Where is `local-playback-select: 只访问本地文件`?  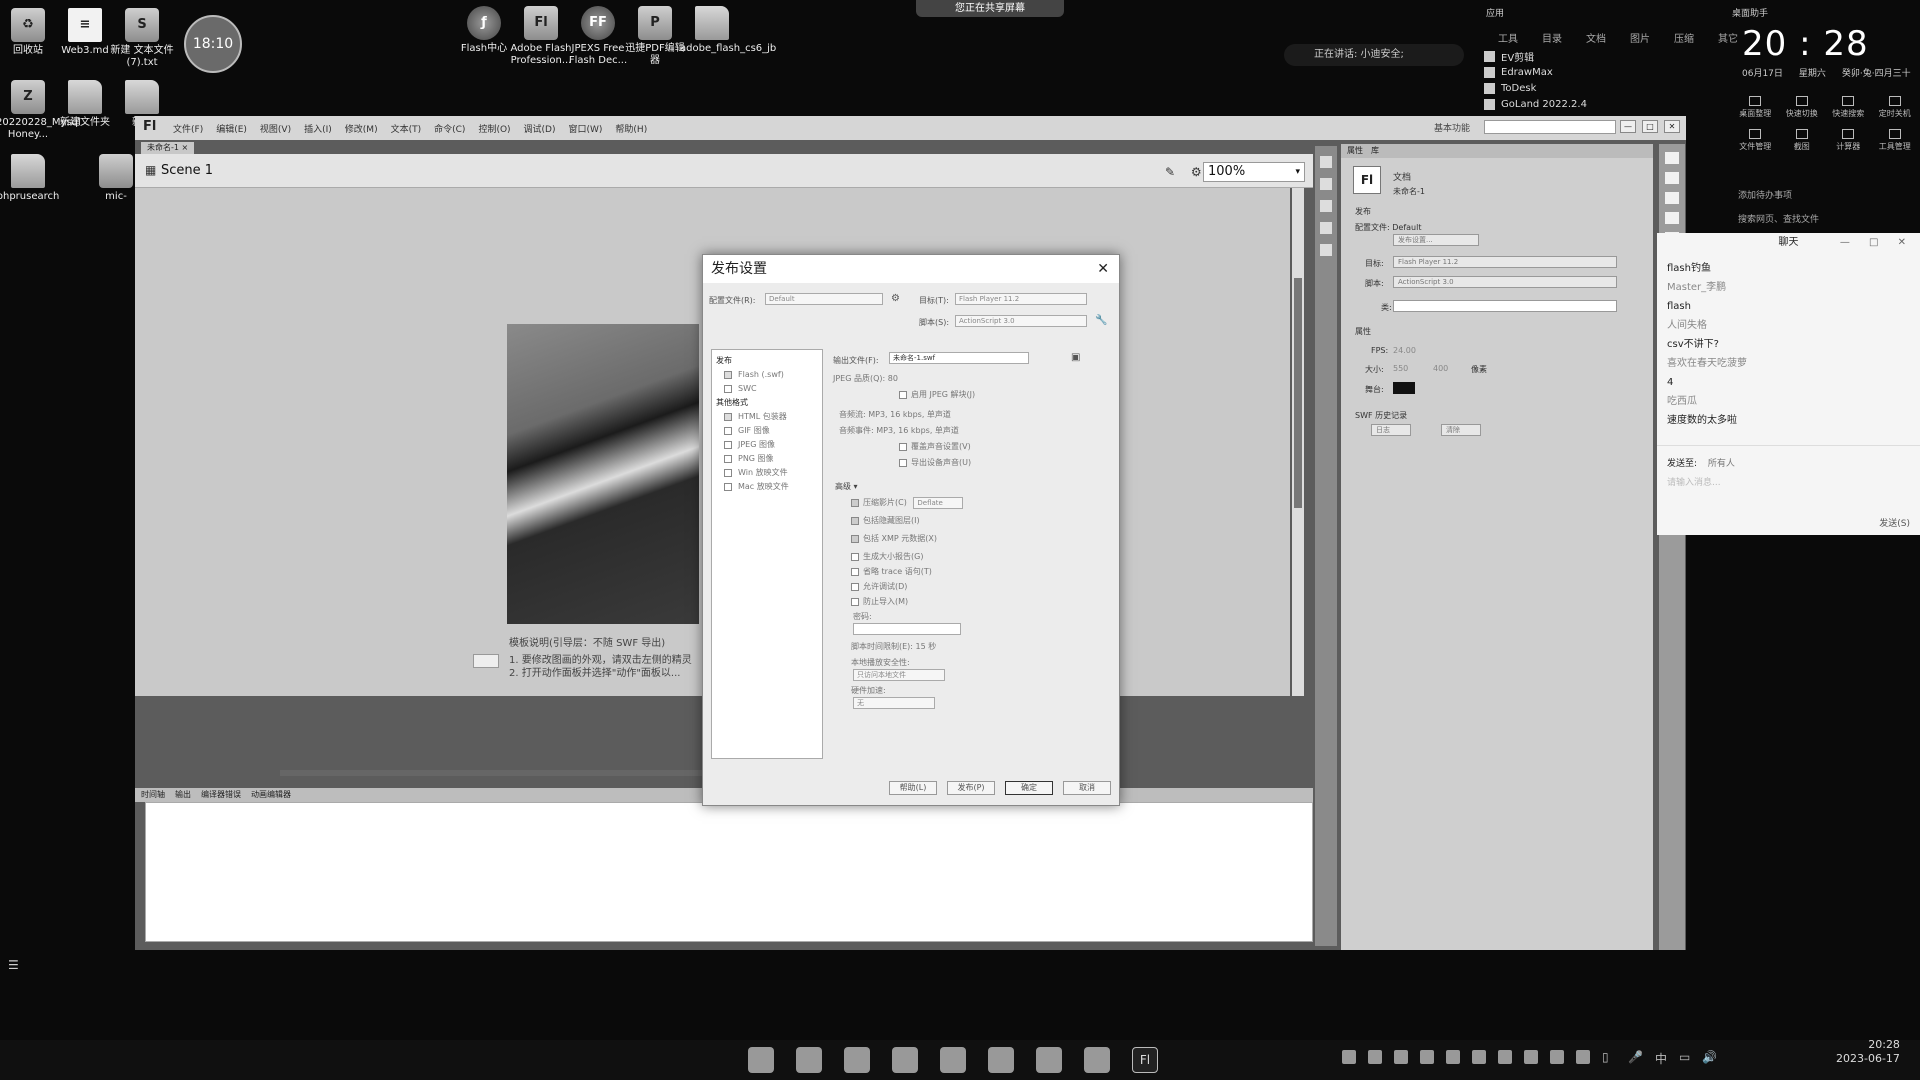
local-playback-select: 只访问本地文件 is located at coordinates (899, 675).